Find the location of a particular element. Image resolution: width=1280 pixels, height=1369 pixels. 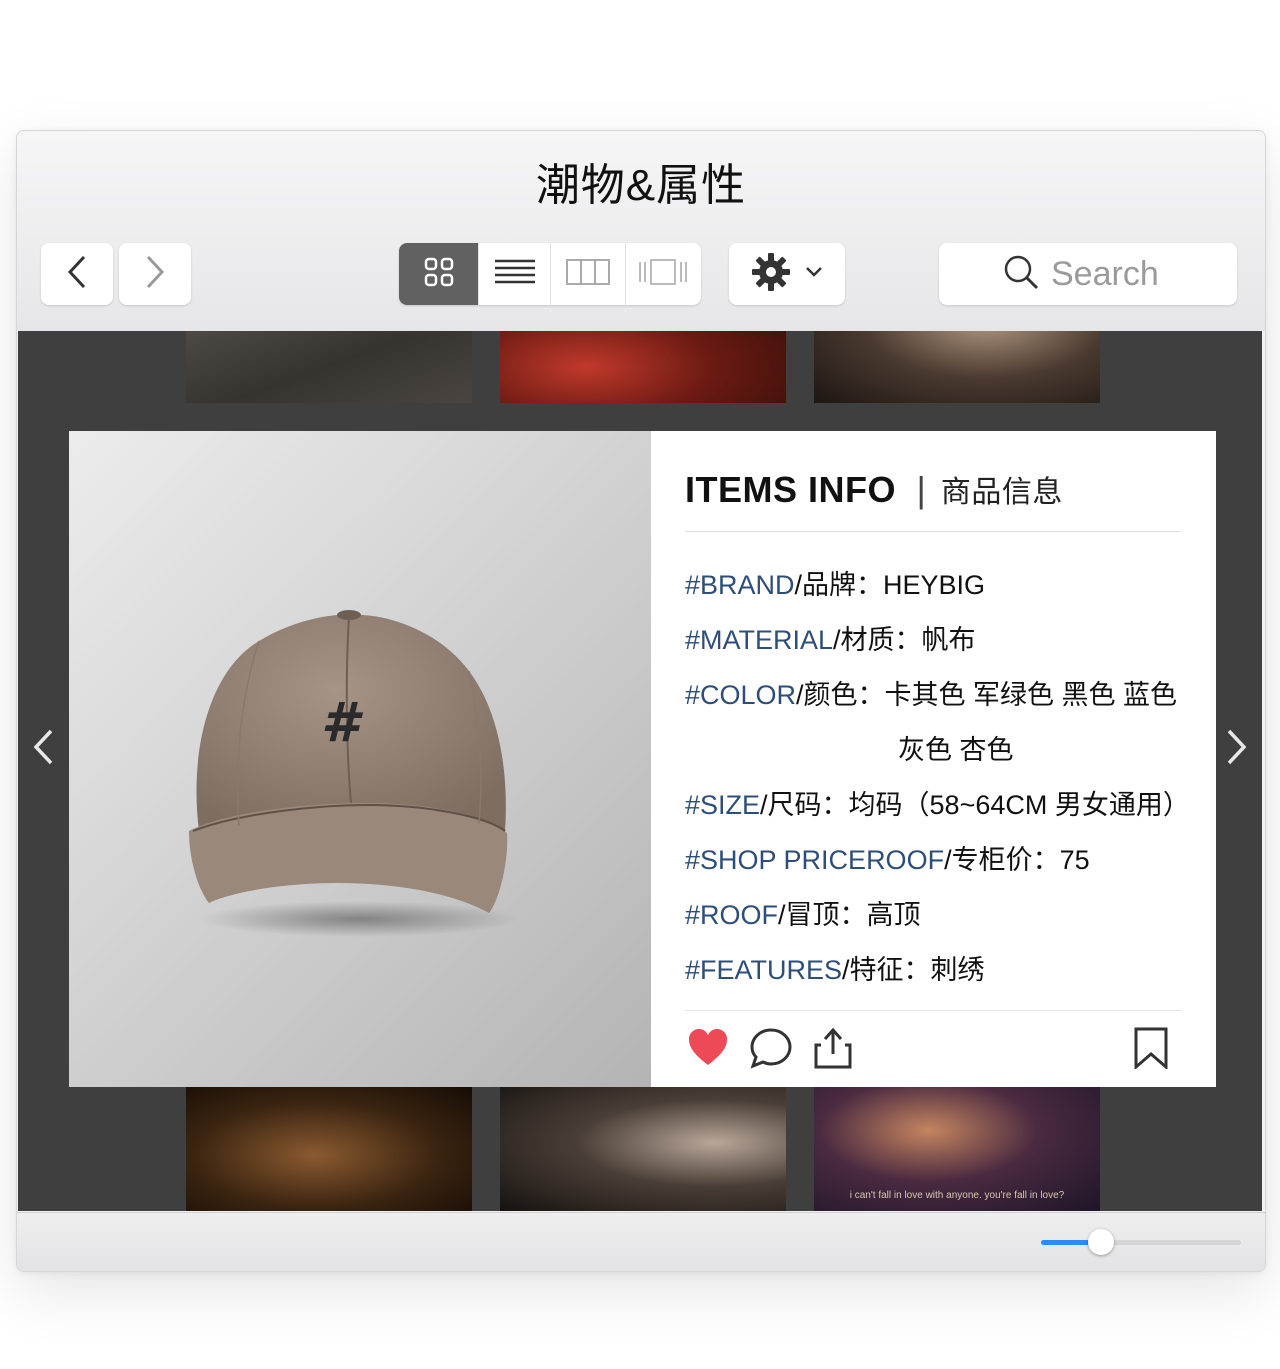

cap-illustration: # is located at coordinates (354, 773).